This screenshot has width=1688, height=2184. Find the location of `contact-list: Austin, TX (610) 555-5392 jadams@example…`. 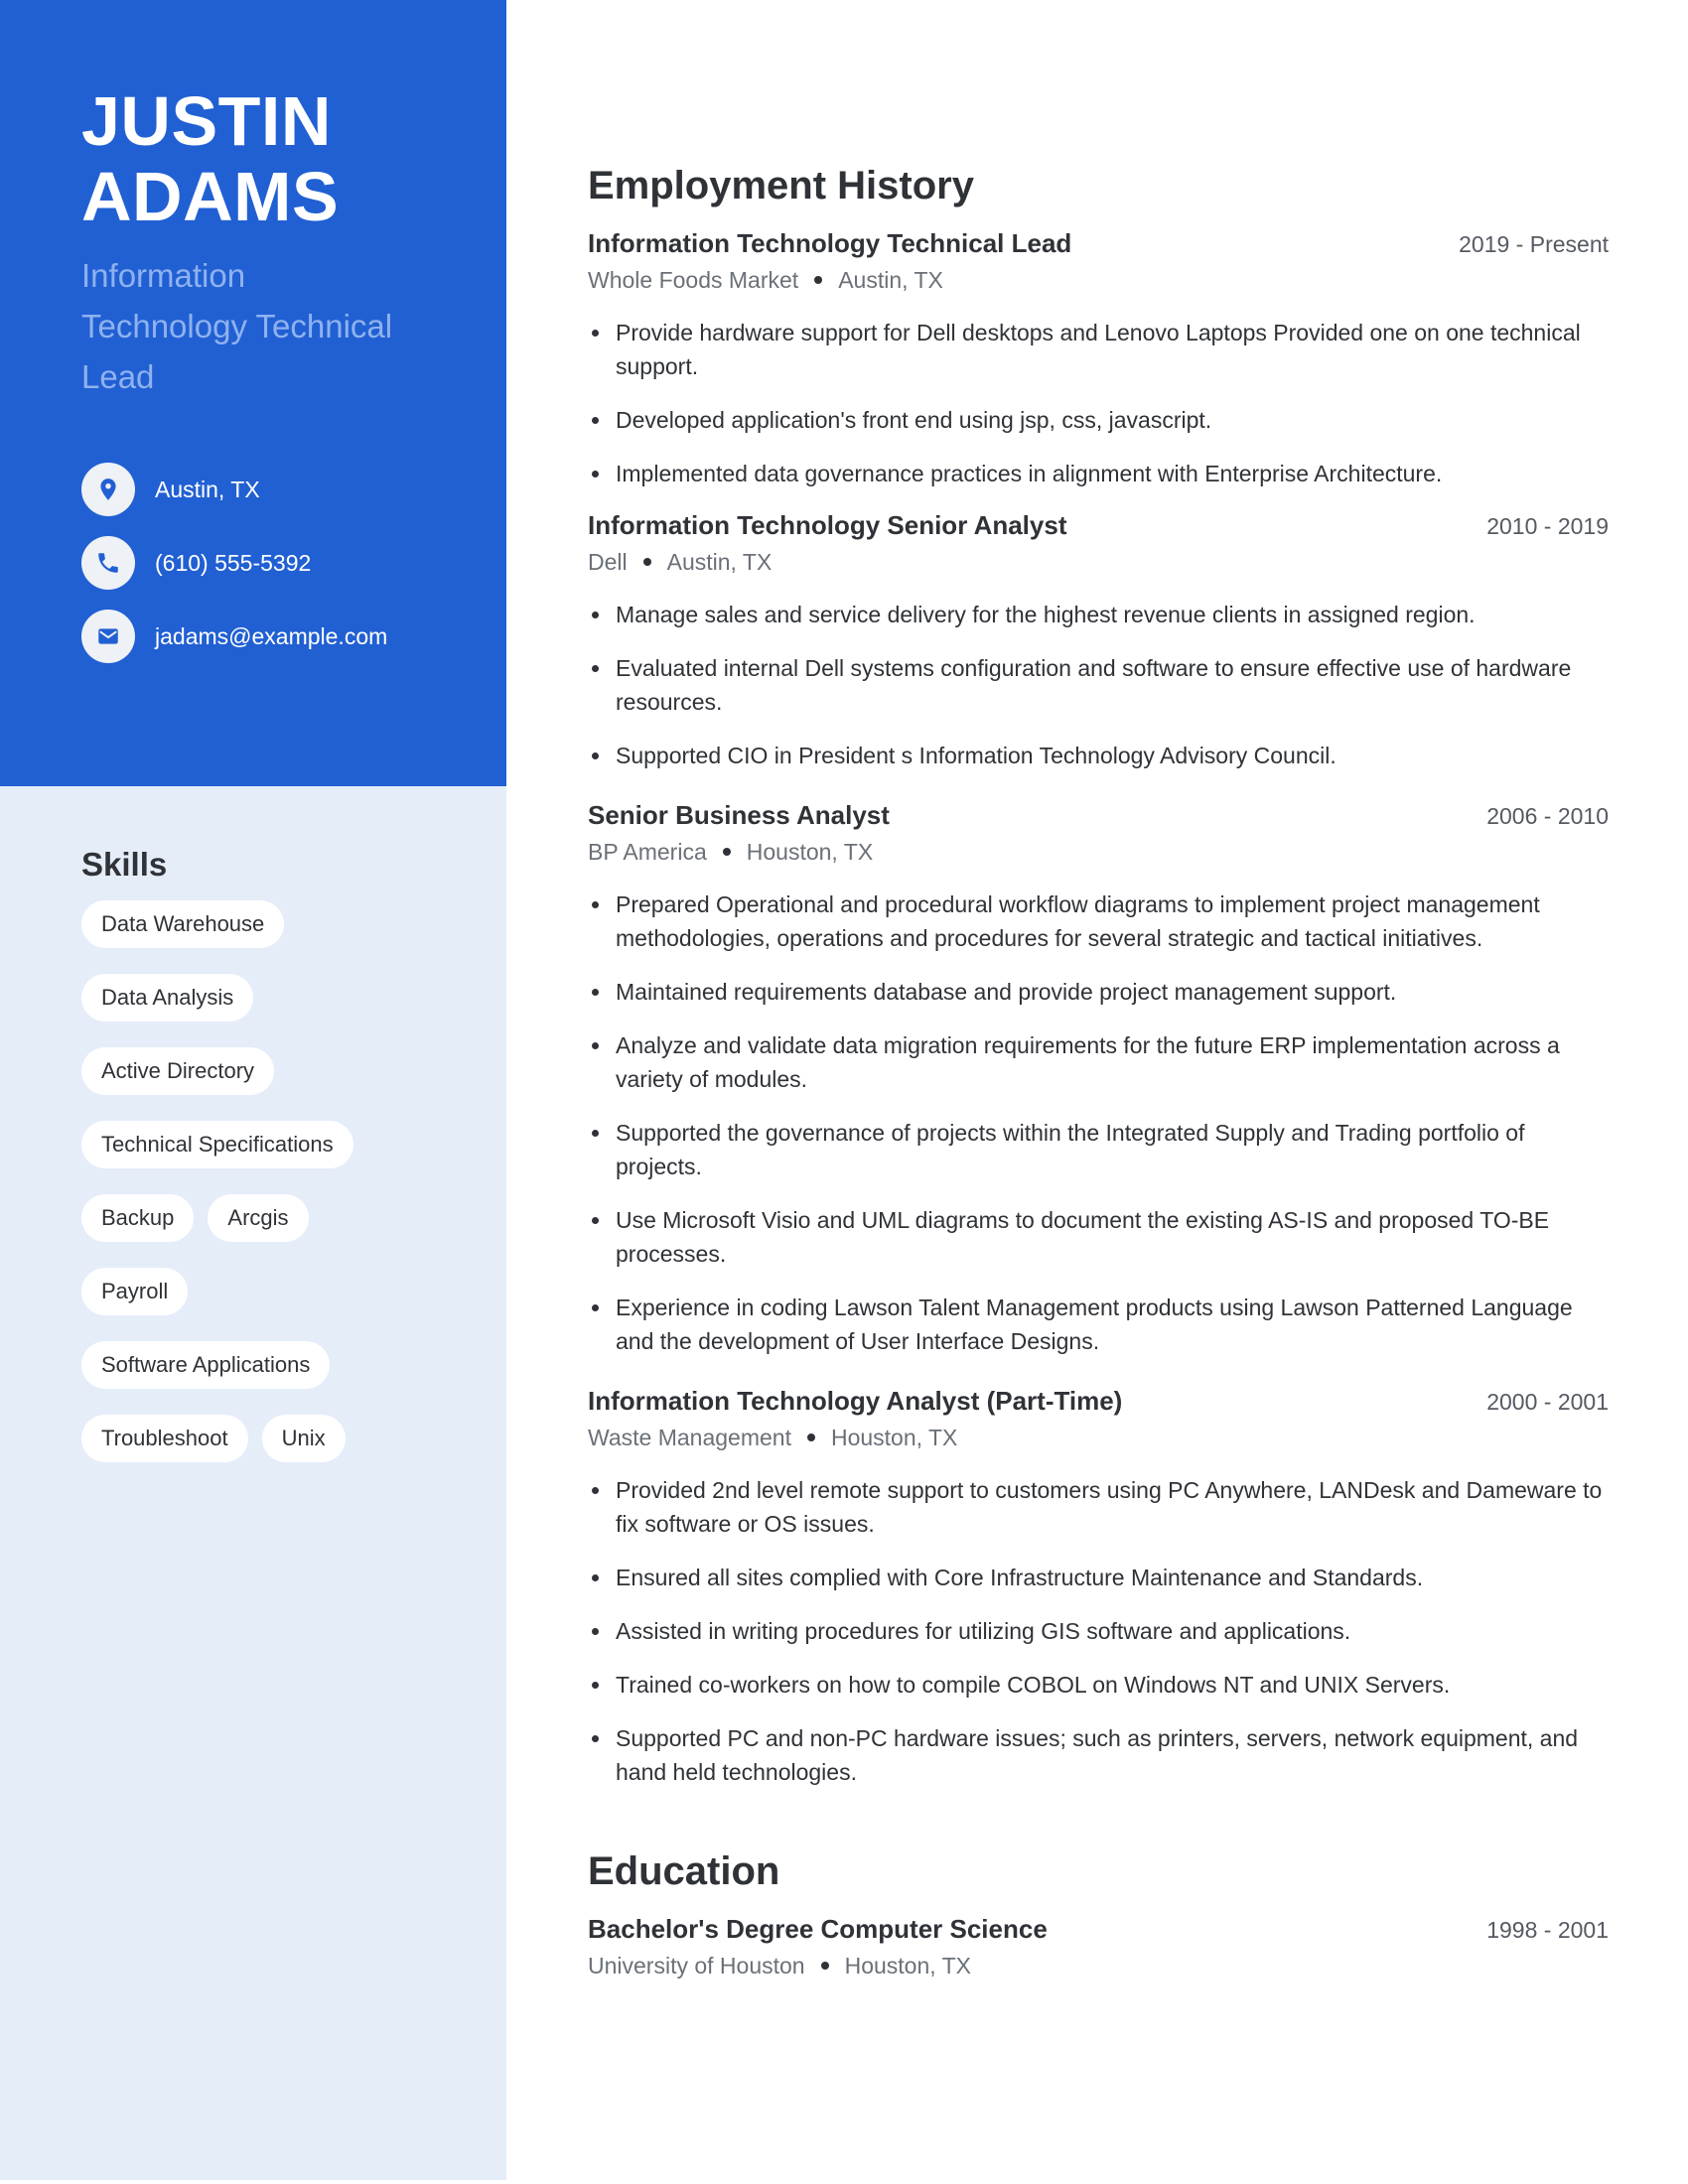

contact-list: Austin, TX (610) 555-5392 jadams@example… is located at coordinates (234, 573).